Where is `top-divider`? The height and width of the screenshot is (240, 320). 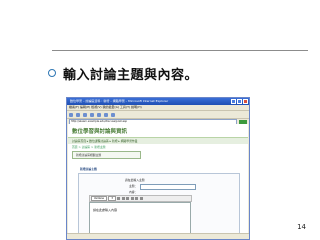
top-divider is located at coordinates (180, 50).